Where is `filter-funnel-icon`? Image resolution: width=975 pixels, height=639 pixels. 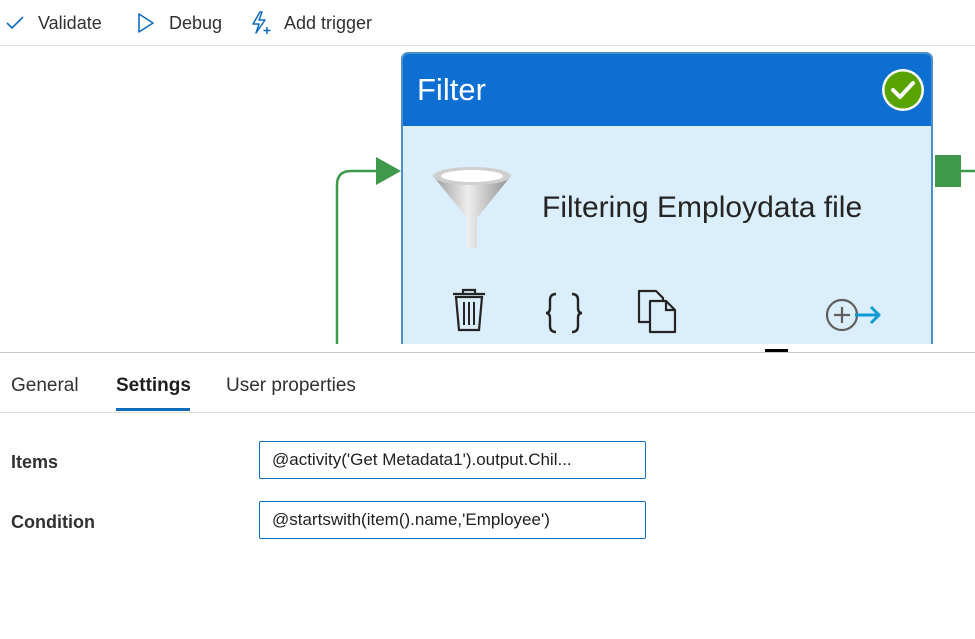
filter-funnel-icon is located at coordinates (472, 210).